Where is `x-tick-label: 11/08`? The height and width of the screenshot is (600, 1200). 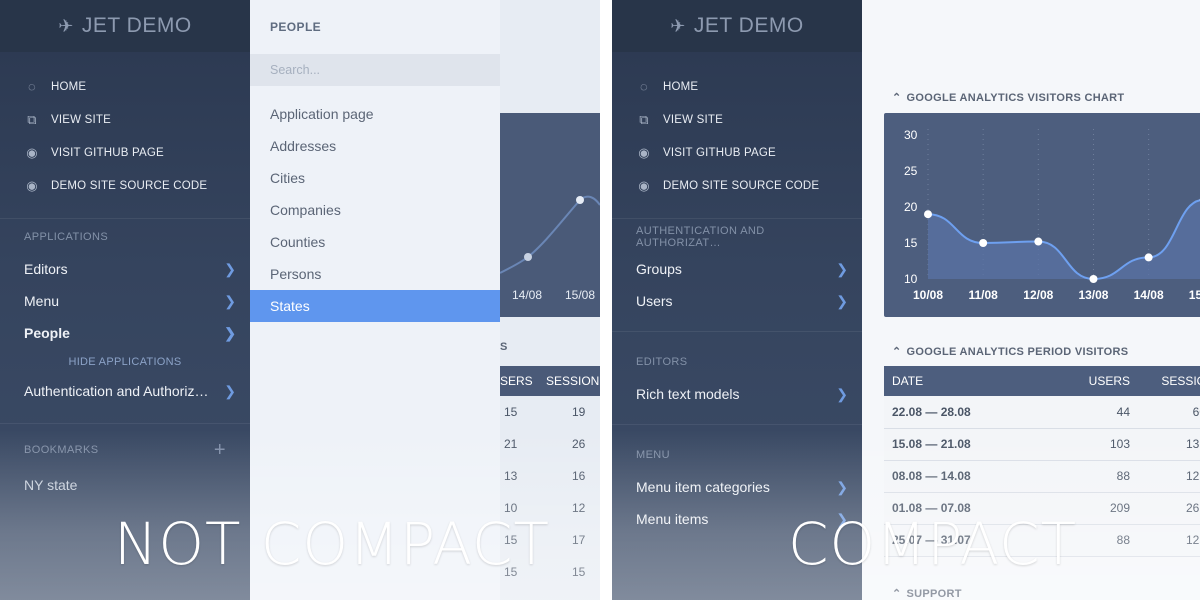 x-tick-label: 11/08 is located at coordinates (983, 295).